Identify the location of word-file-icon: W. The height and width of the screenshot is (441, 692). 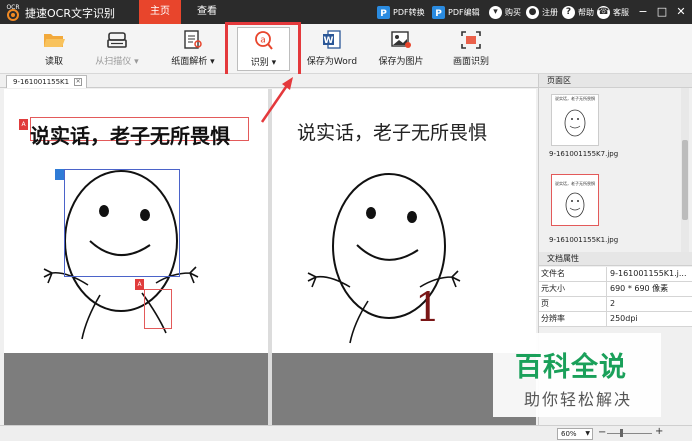
(332, 39).